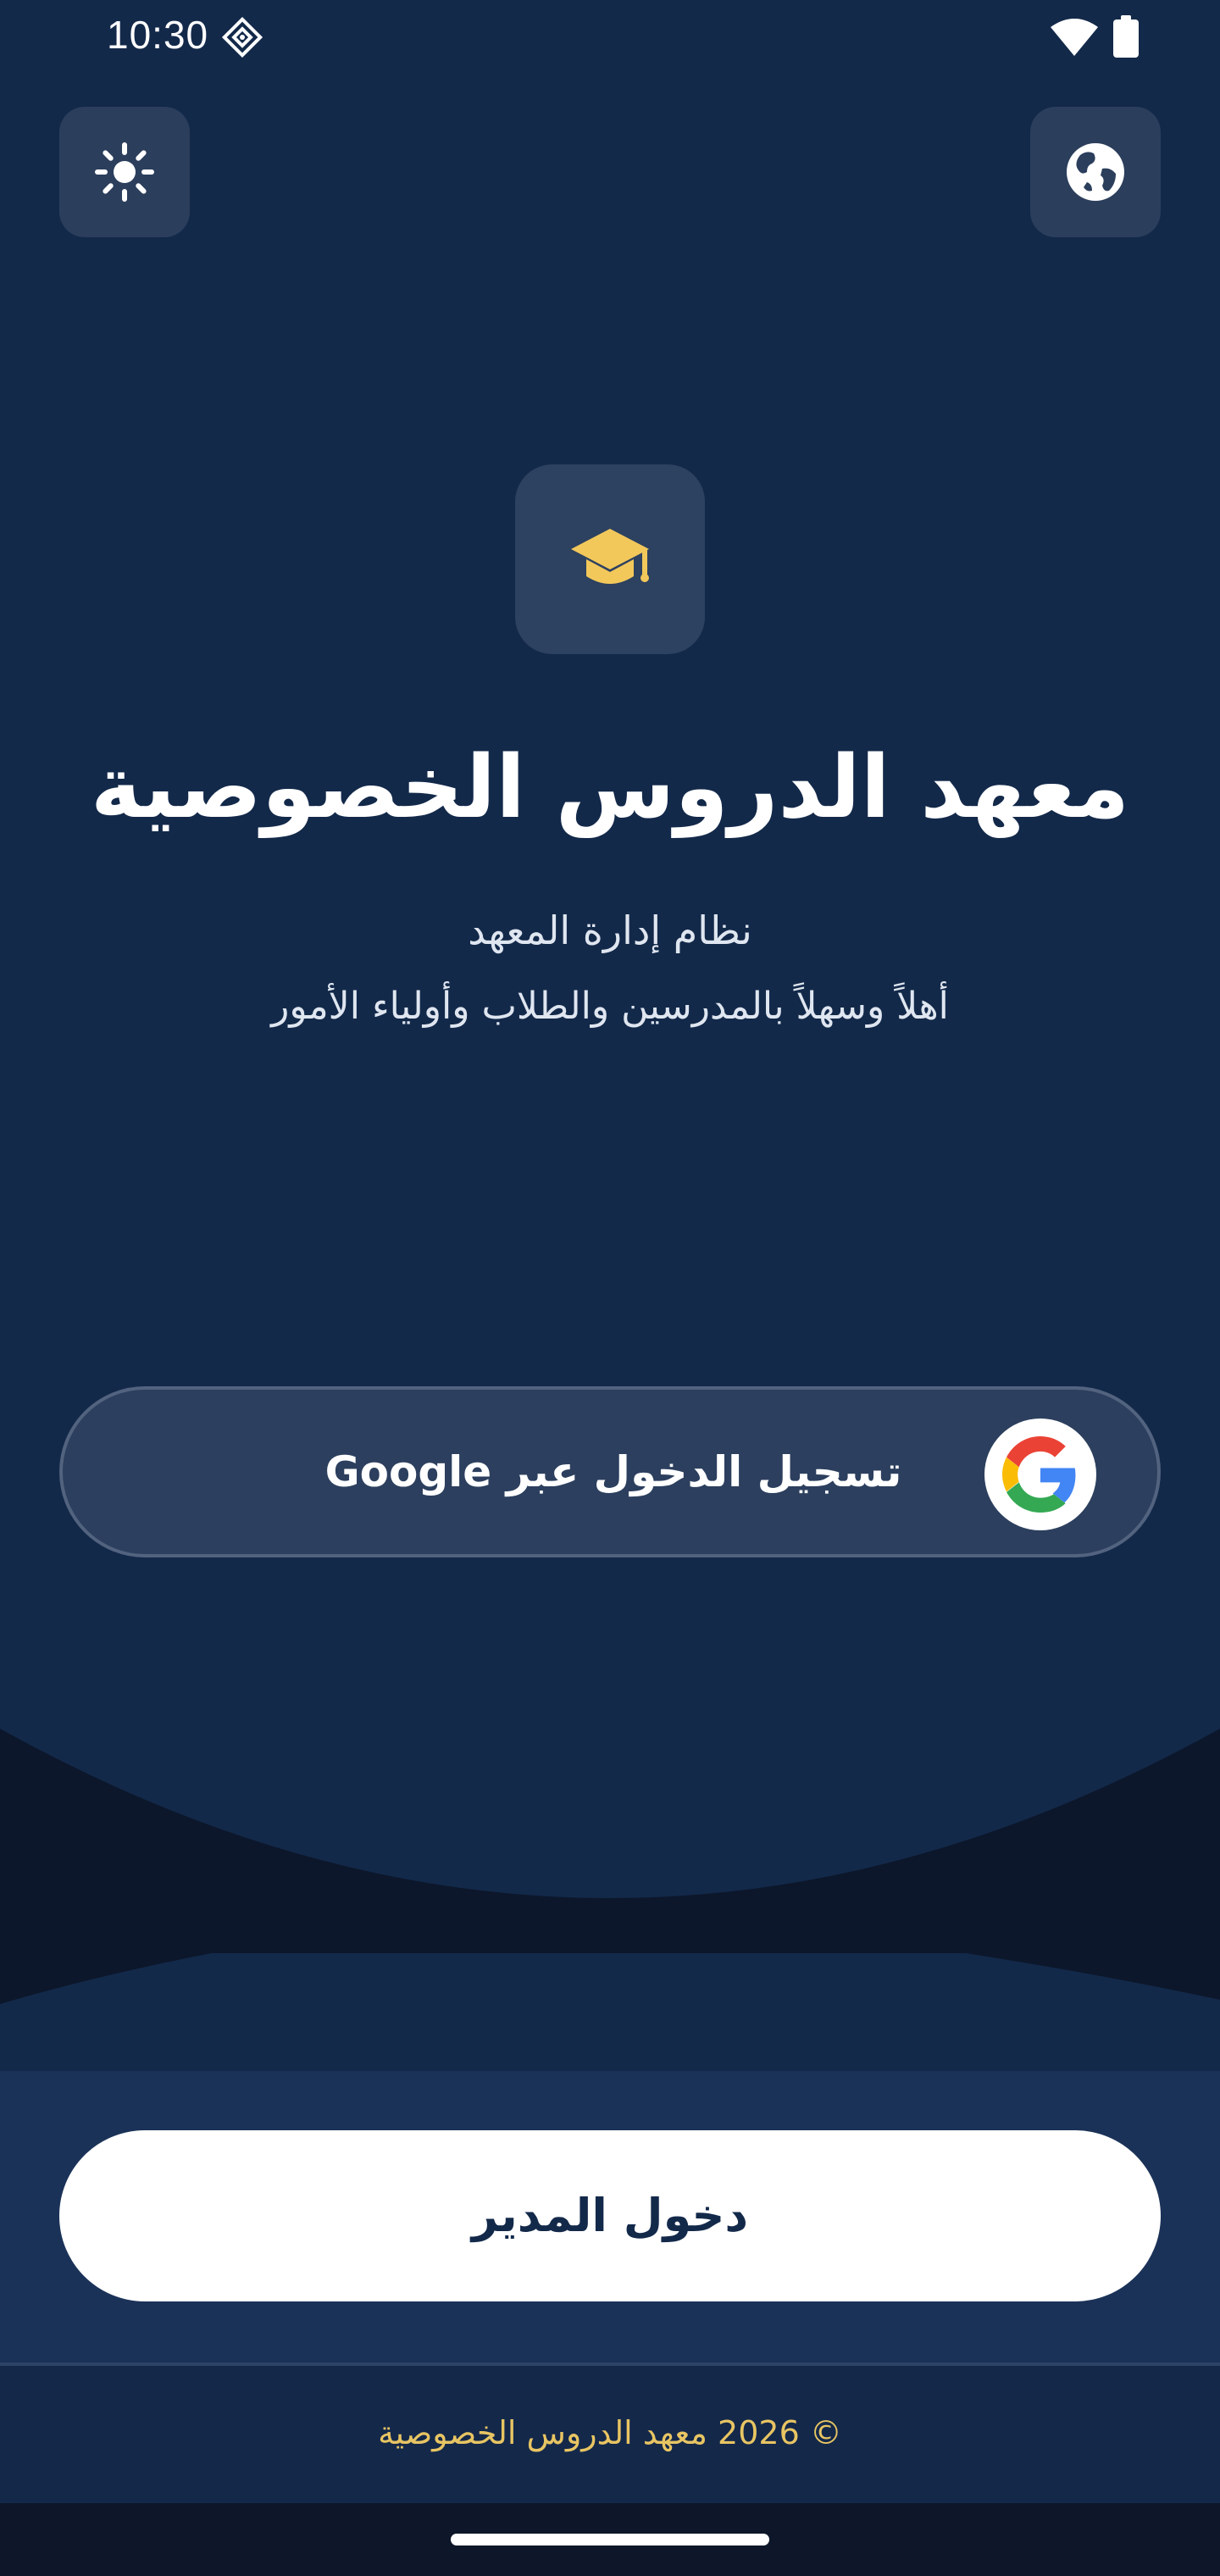 This screenshot has width=1220, height=2576. I want to click on globe-icon, so click(1095, 172).